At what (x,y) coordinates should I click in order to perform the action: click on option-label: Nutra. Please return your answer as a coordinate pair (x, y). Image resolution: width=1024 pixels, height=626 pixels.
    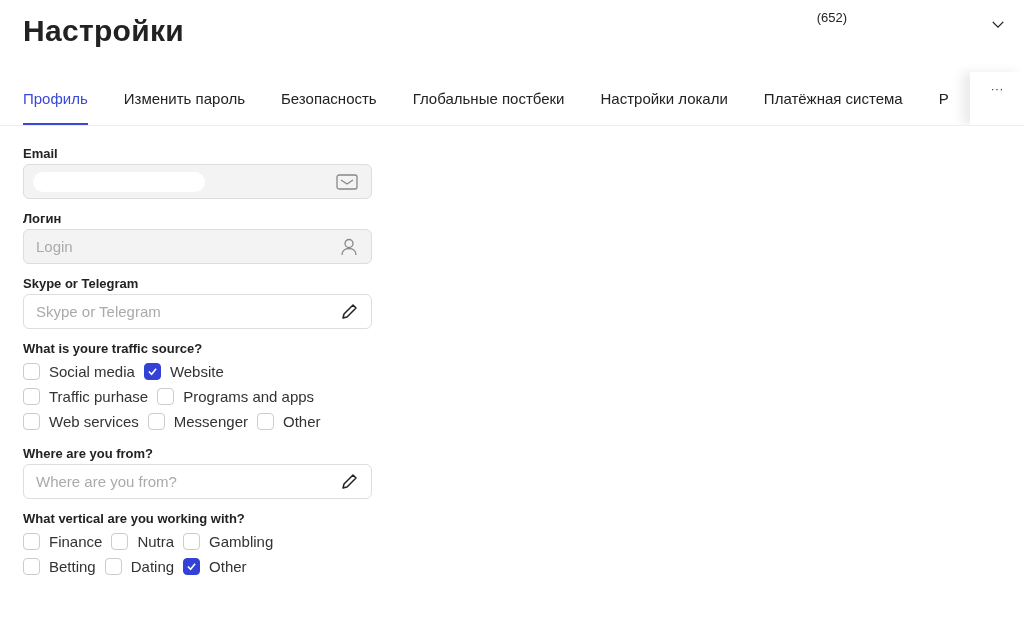
    Looking at the image, I should click on (156, 541).